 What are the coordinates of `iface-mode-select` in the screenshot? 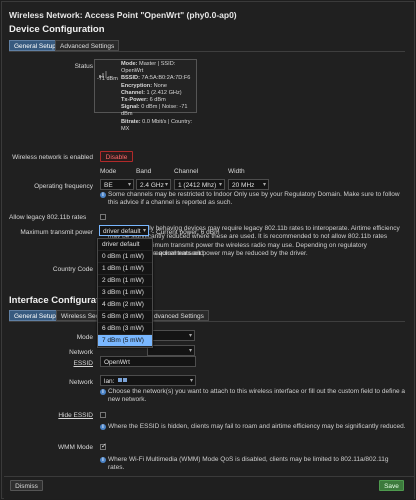 It's located at (171, 336).